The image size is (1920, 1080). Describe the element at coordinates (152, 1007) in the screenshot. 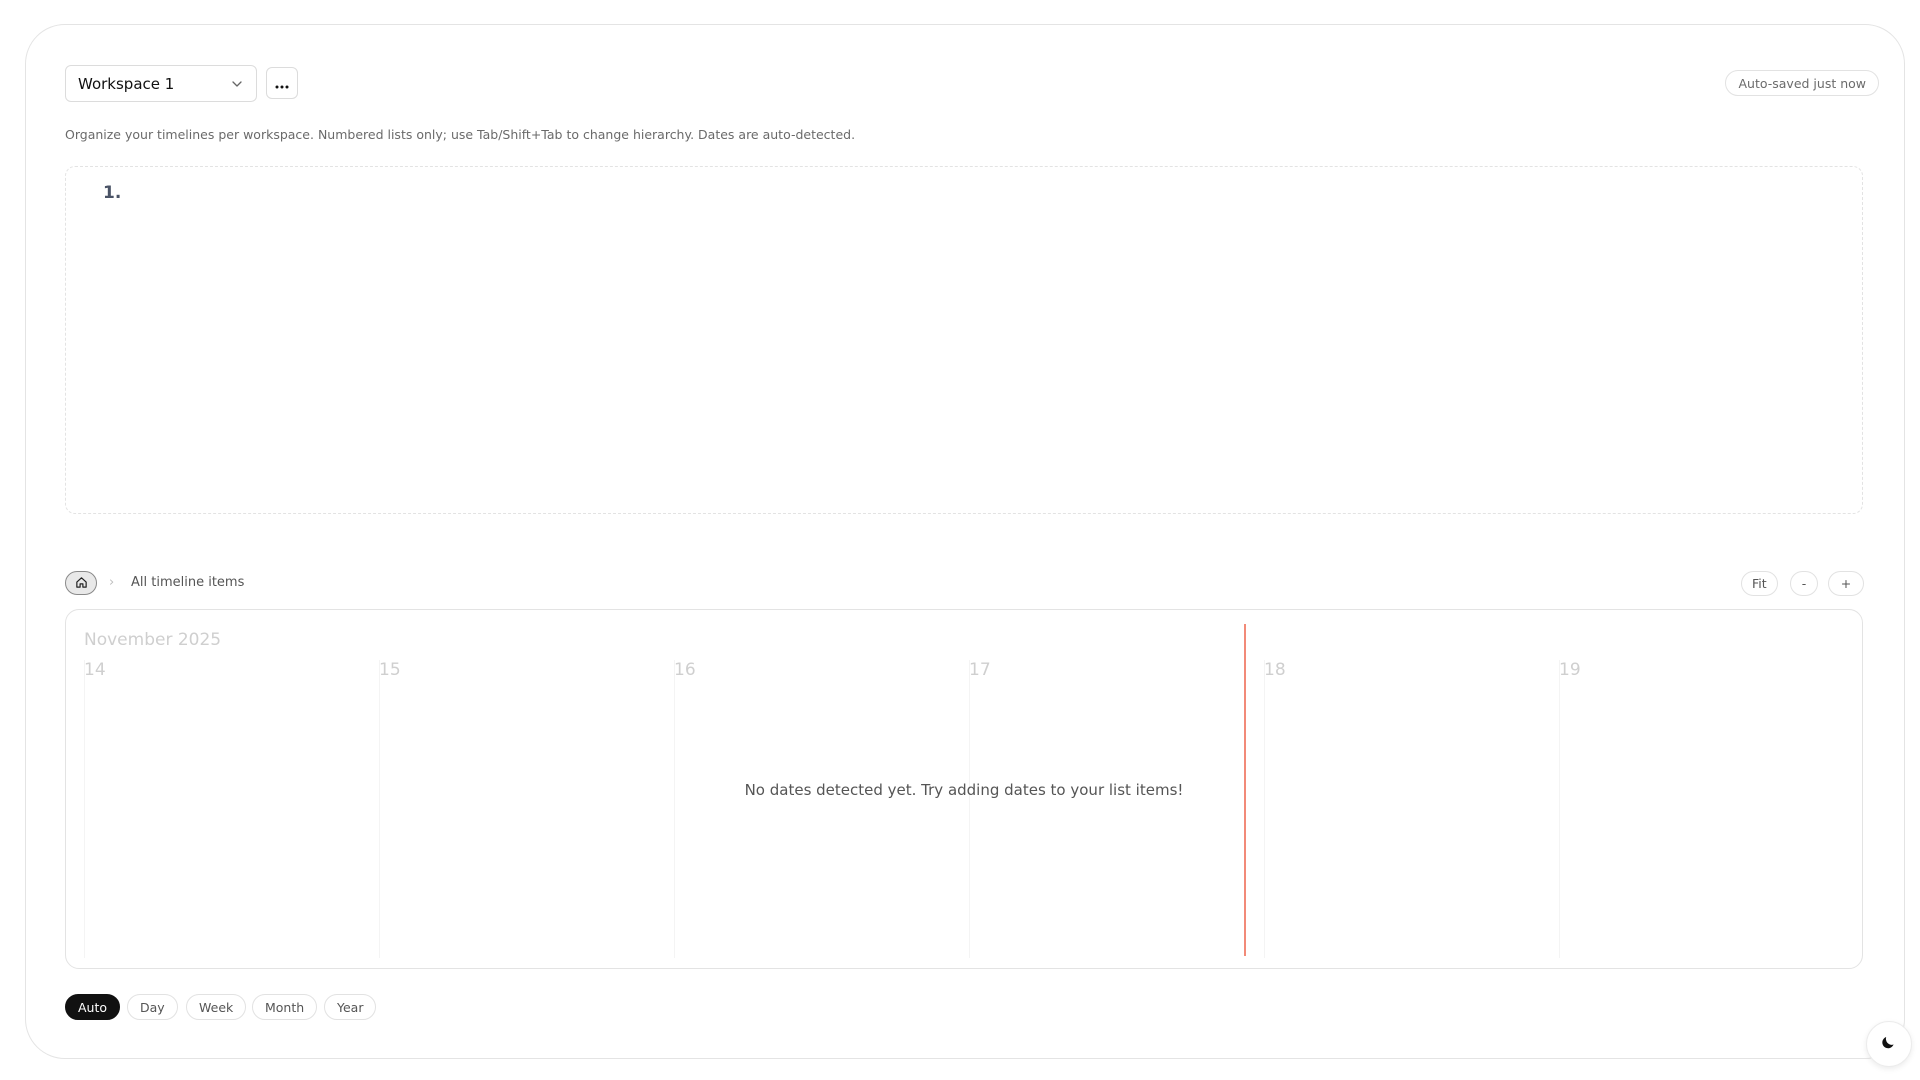

I see `scale-day-button: Day` at that location.